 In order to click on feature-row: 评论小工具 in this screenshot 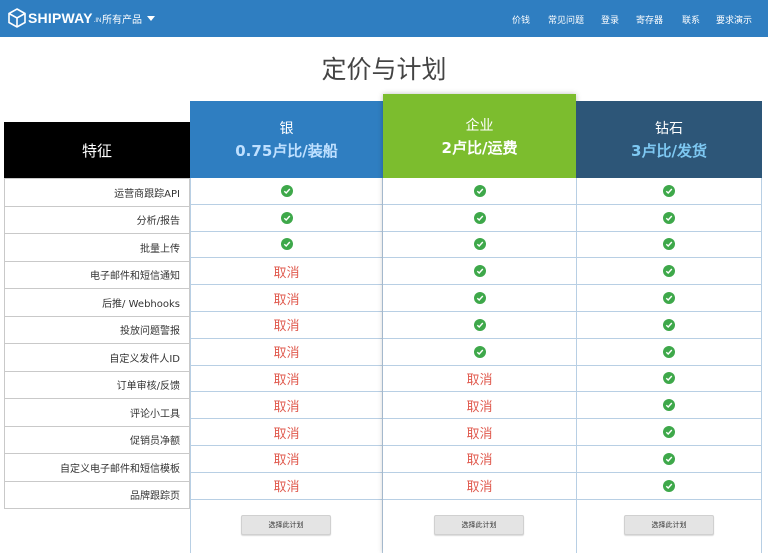, I will do `click(97, 412)`.